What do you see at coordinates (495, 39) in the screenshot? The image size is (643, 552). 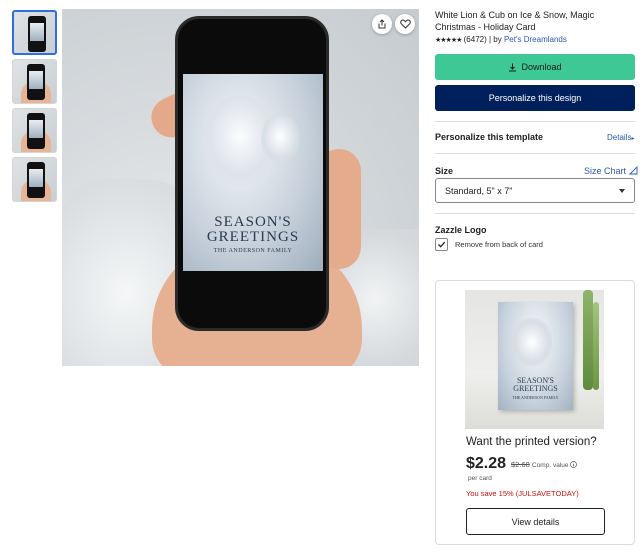 I see `by-label: | by` at bounding box center [495, 39].